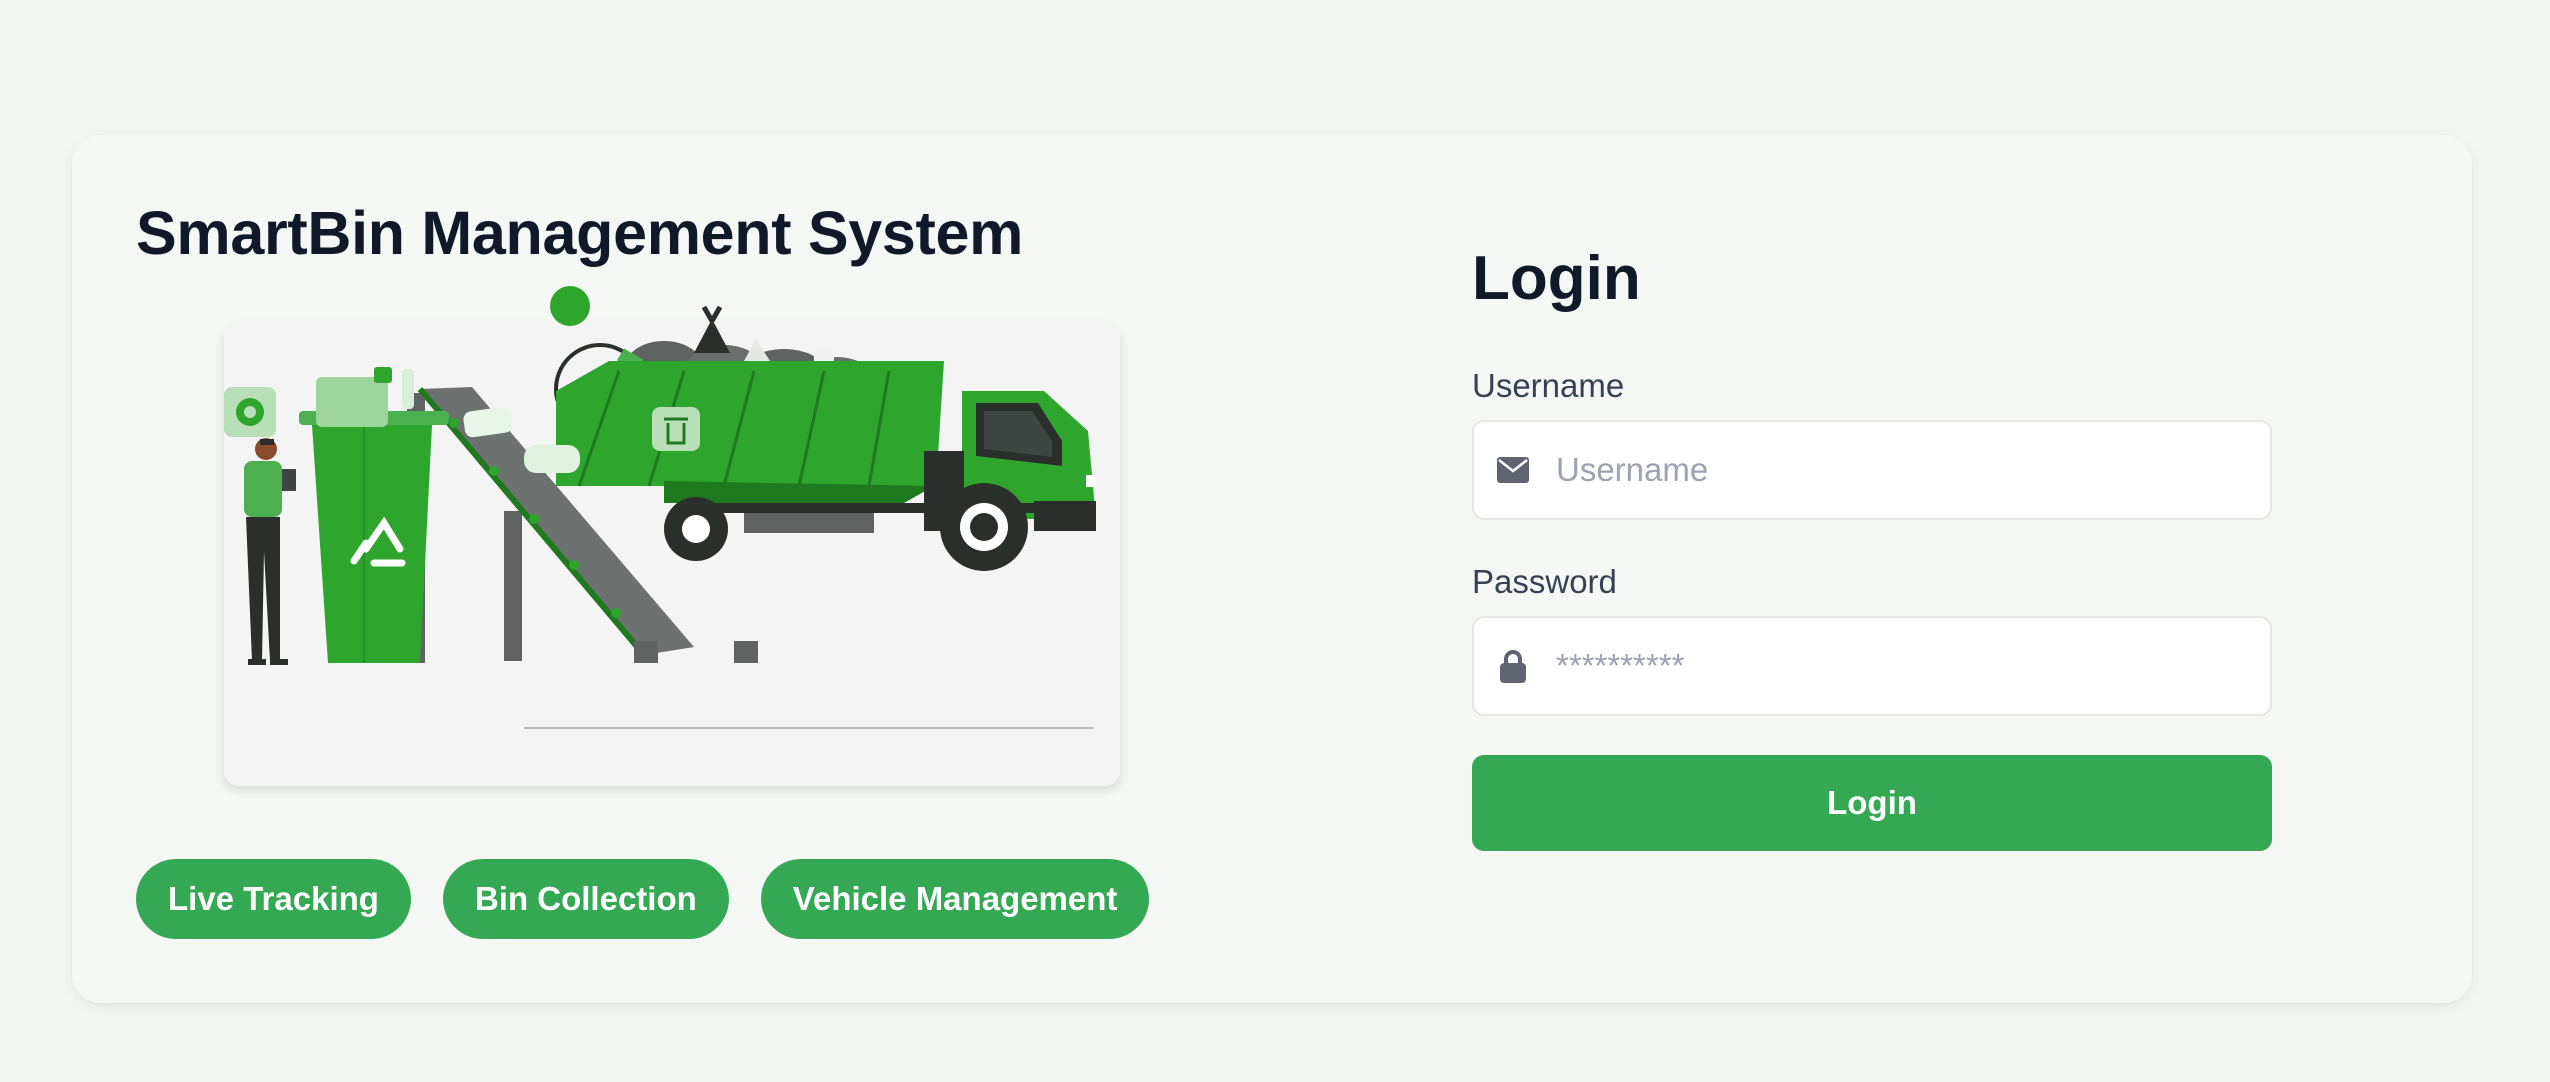  Describe the element at coordinates (585, 899) in the screenshot. I see `chip-bin-collection: Bin Collection` at that location.